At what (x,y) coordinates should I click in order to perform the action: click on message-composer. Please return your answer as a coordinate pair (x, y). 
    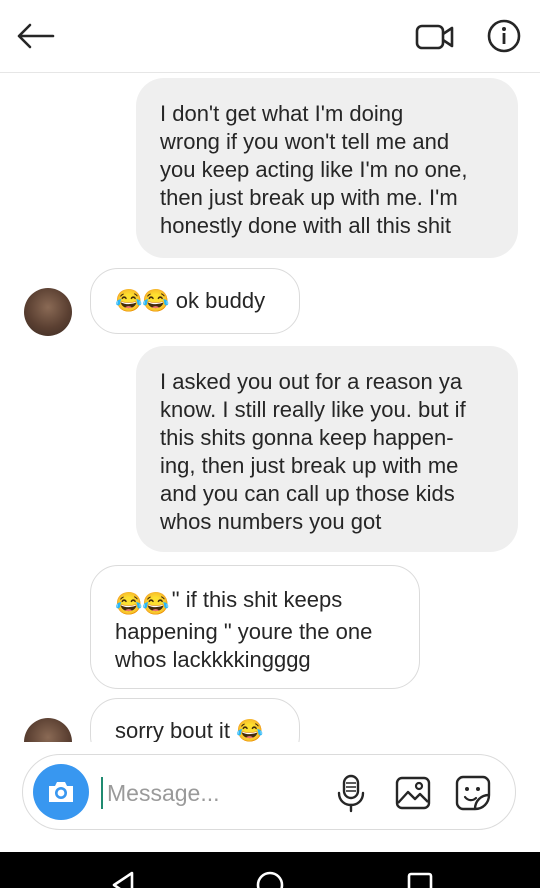
    Looking at the image, I should click on (269, 792).